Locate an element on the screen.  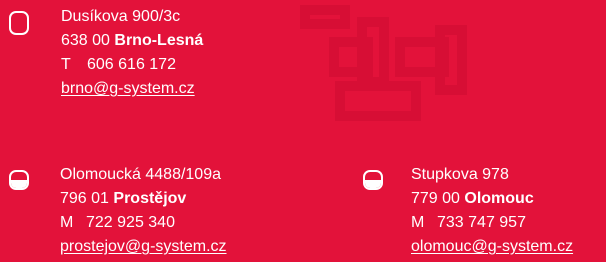
branch-postal-city: 779 00 Olomouc is located at coordinates (492, 199).